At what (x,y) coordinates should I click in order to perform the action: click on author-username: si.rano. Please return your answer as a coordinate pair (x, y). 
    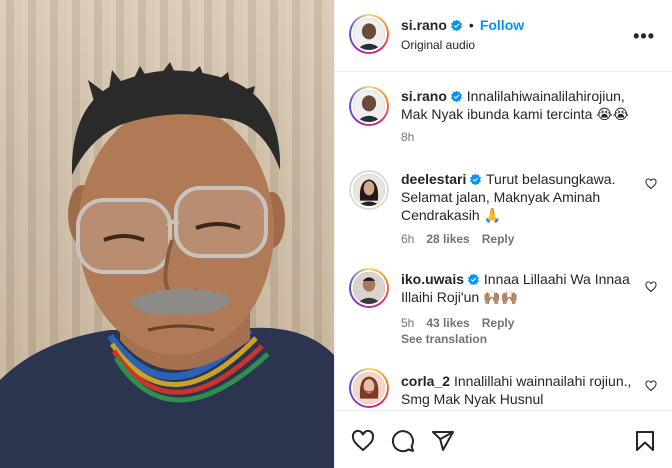
    Looking at the image, I should click on (424, 25).